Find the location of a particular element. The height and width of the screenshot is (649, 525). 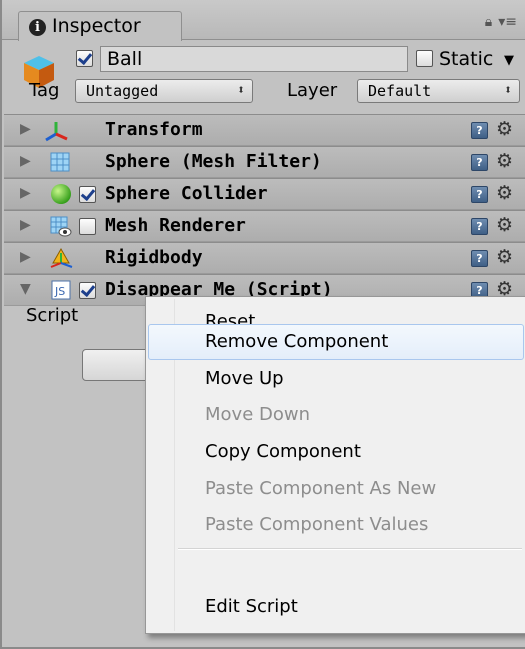

menu-item-paste-component-as-new: Paste Component As New is located at coordinates (336, 489).